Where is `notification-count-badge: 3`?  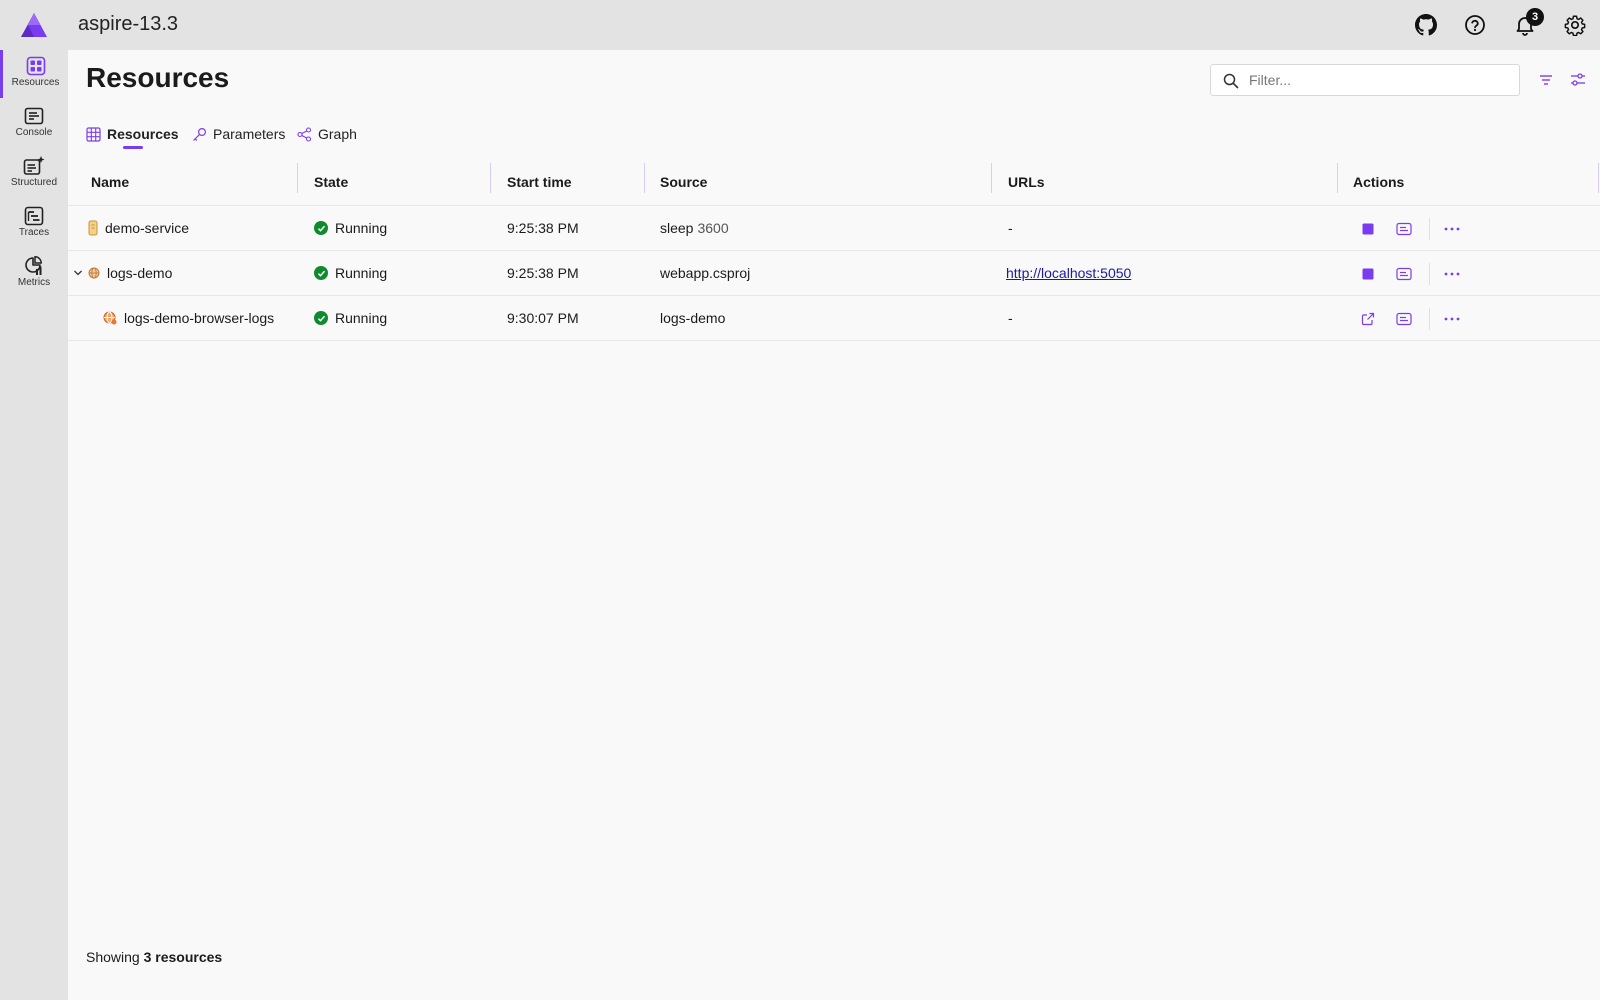
notification-count-badge: 3 is located at coordinates (1535, 17).